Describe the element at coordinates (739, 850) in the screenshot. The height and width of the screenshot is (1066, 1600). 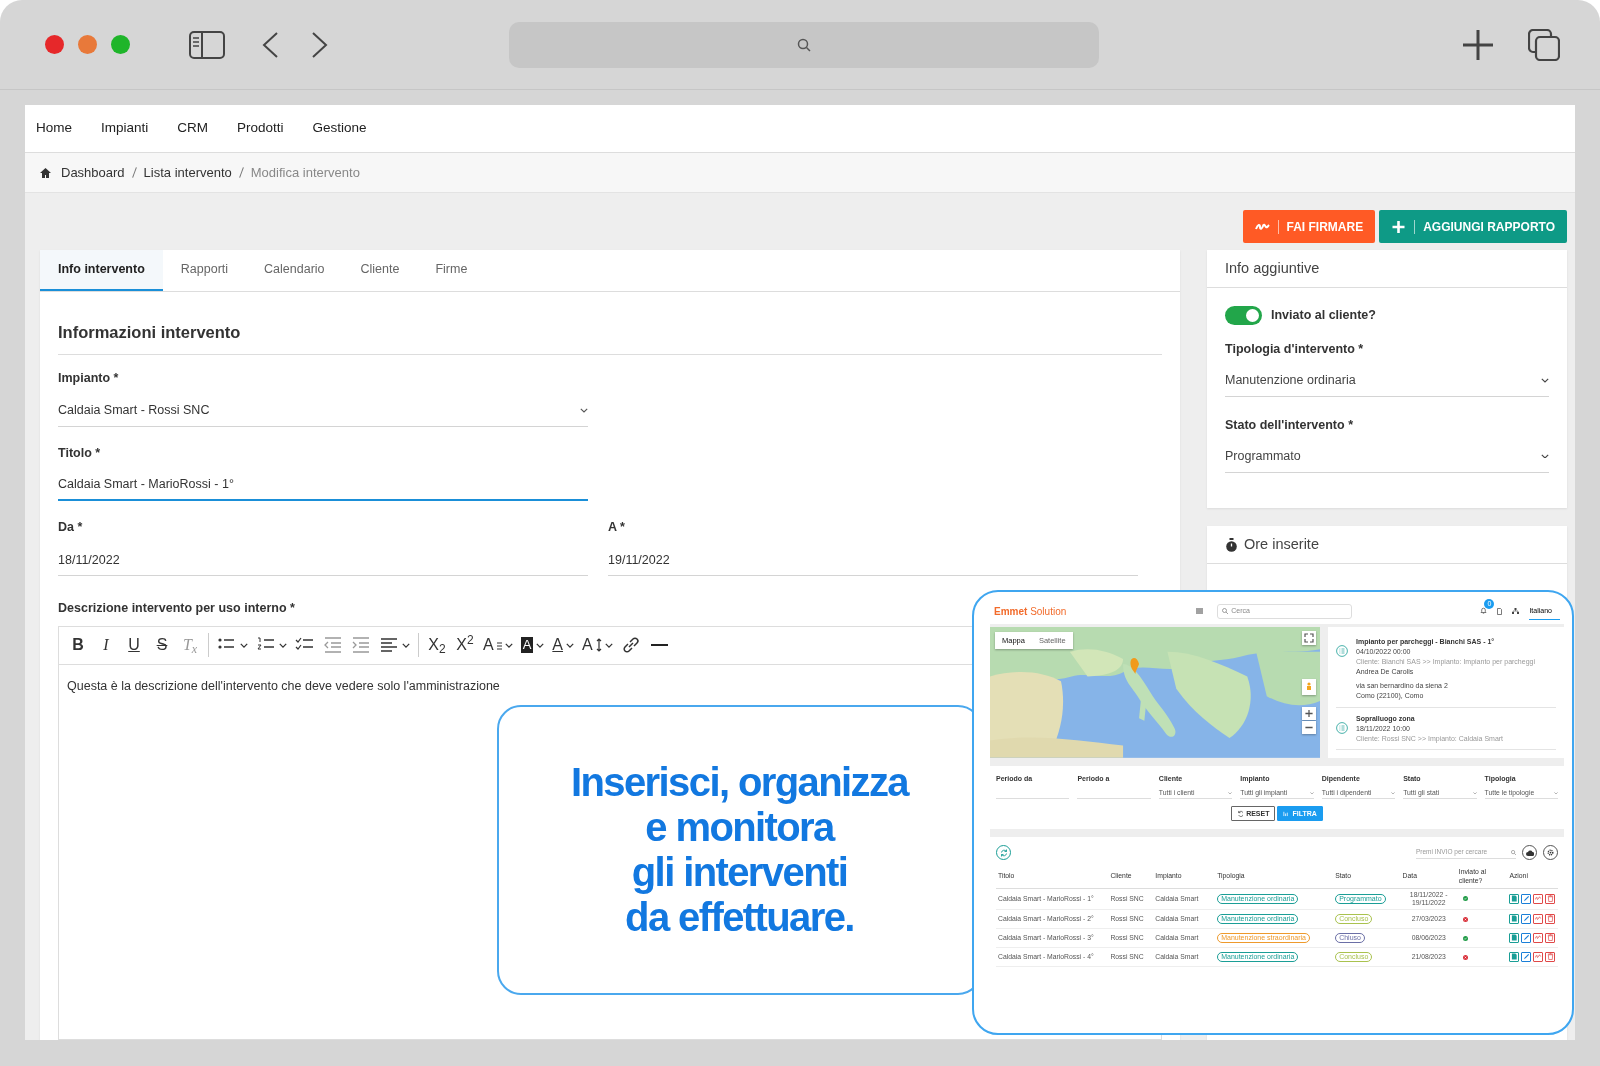
I see `headline: Inserisci, organizza e monitora gli interventi da effettuare.` at that location.